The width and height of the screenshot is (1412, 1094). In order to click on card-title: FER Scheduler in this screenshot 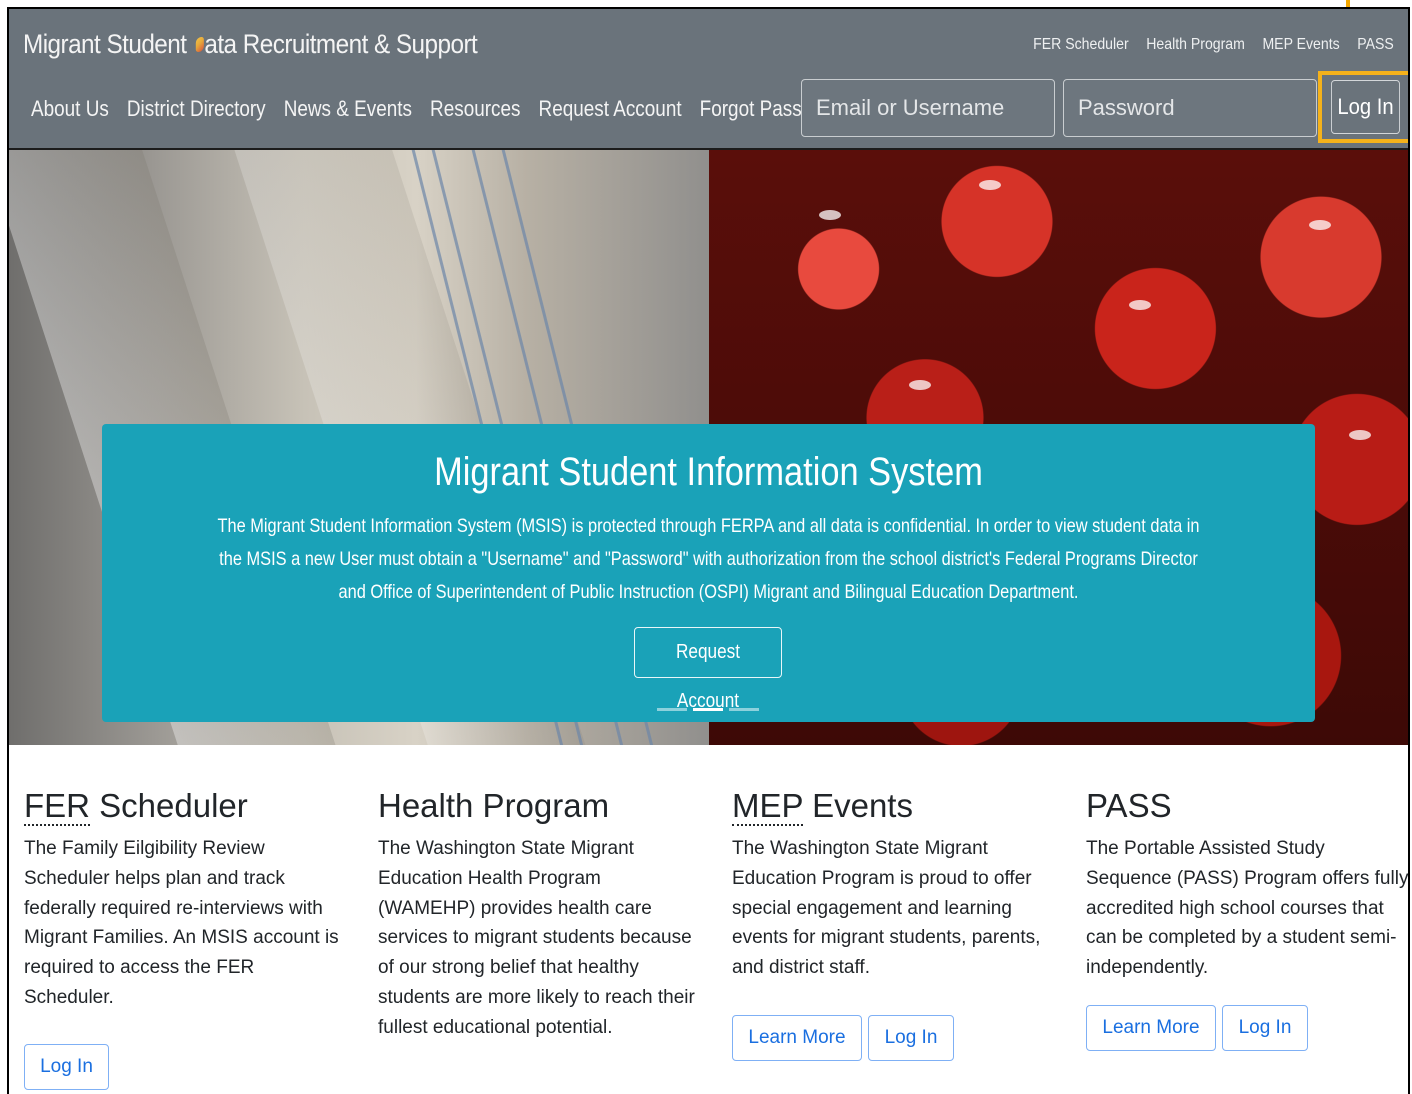, I will do `click(186, 806)`.